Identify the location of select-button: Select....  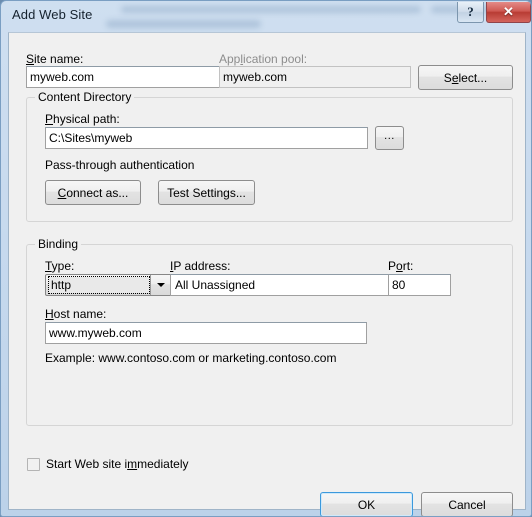
(465, 77).